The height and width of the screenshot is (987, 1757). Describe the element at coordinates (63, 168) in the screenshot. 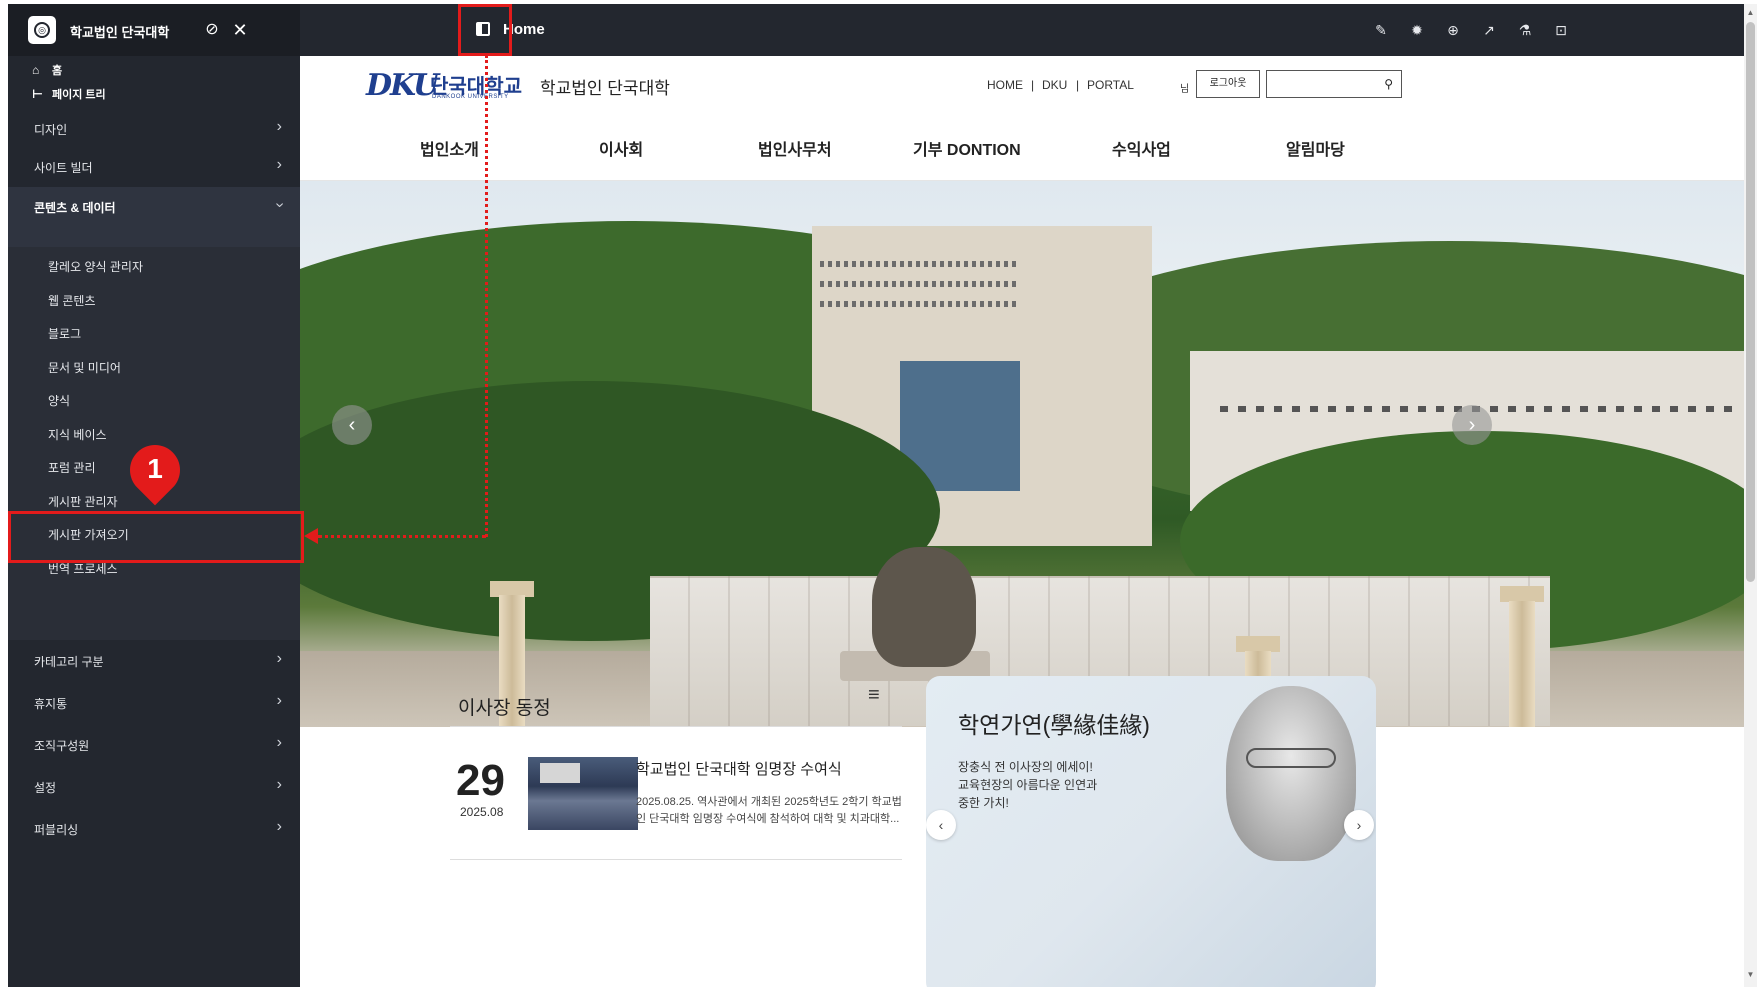

I see `sidebar-item-label: 사이트 빌더` at that location.